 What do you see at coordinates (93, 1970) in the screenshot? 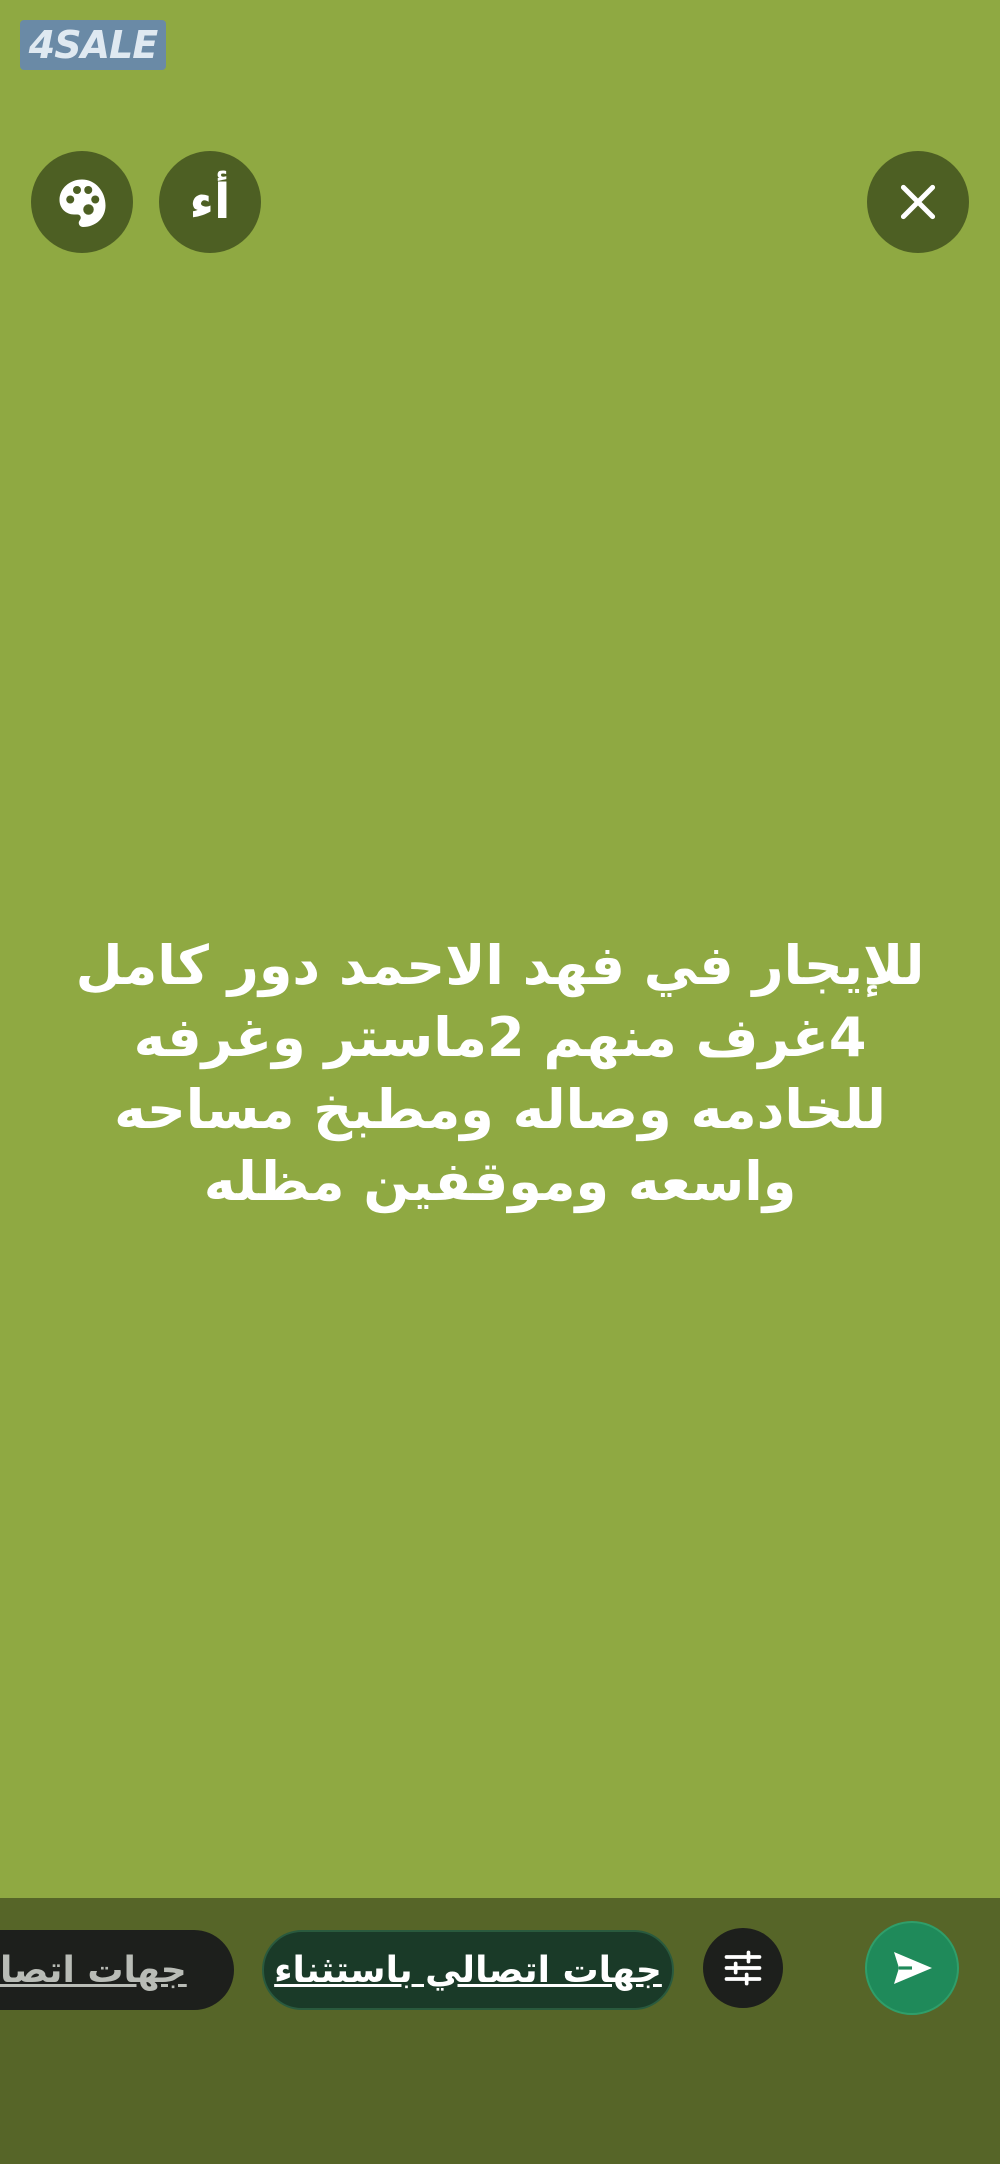
I see `audience-contacts-label: جهات اتصالي` at bounding box center [93, 1970].